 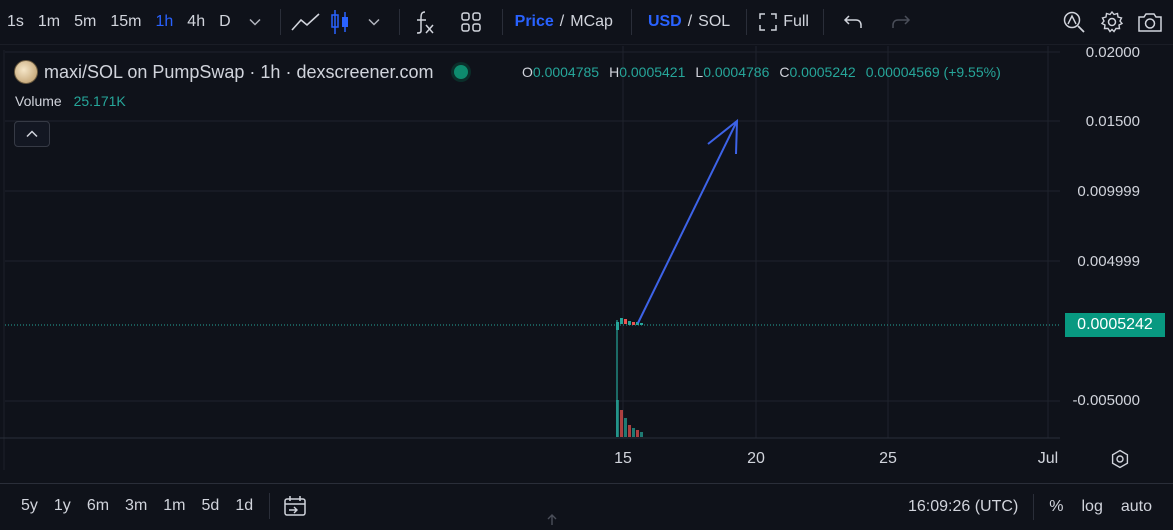 I want to click on open-value: 0.0004785, so click(x=566, y=72).